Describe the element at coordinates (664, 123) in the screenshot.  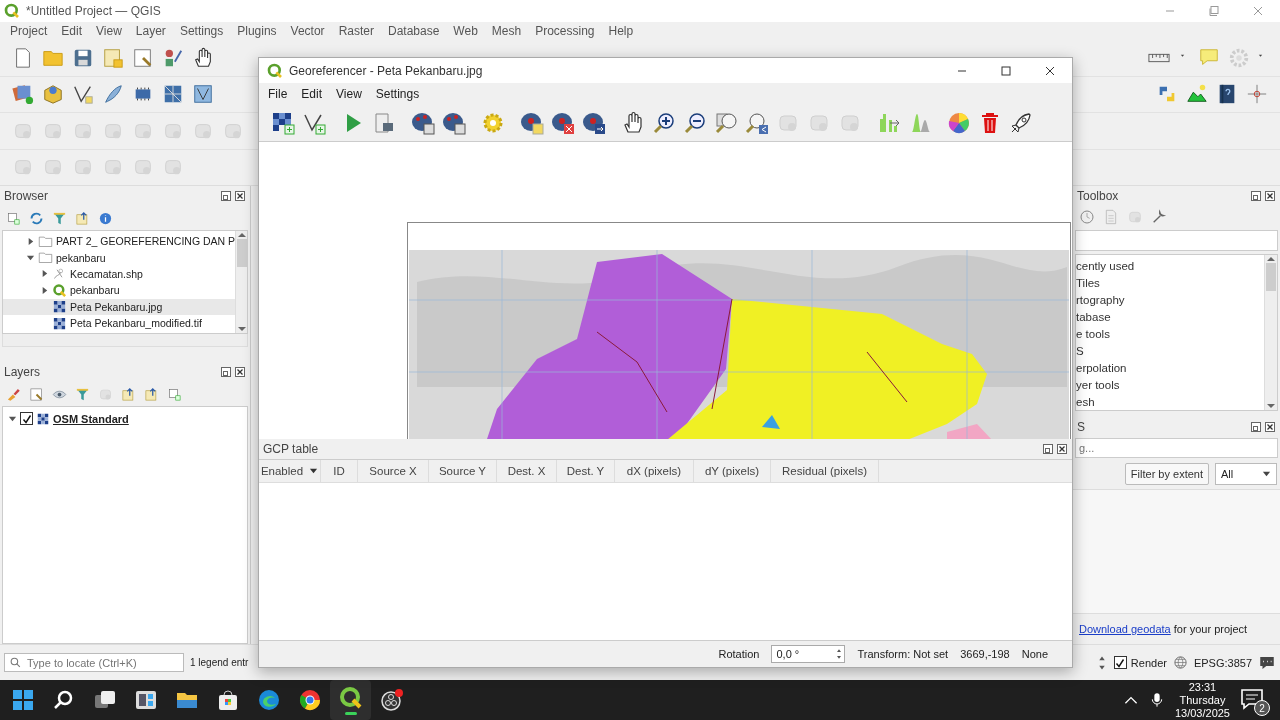
I see `zoom-in-icon` at that location.